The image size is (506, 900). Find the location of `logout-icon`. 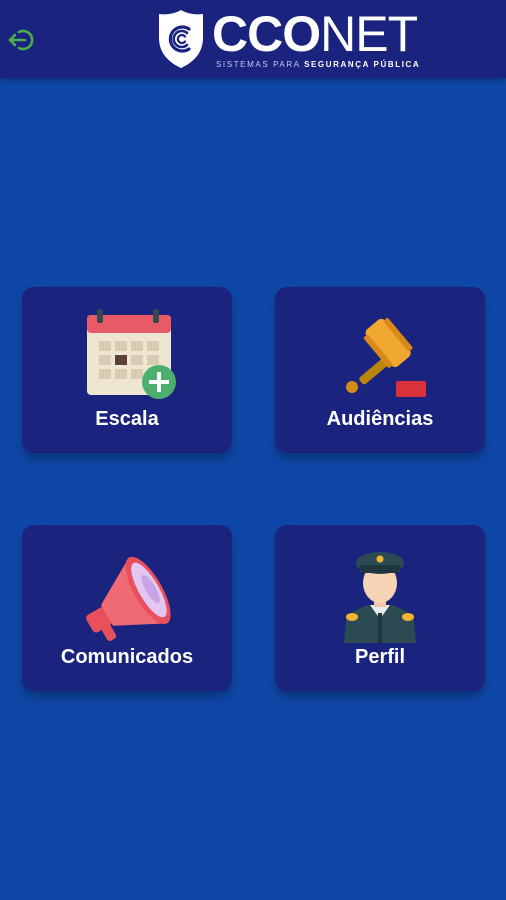

logout-icon is located at coordinates (21, 40).